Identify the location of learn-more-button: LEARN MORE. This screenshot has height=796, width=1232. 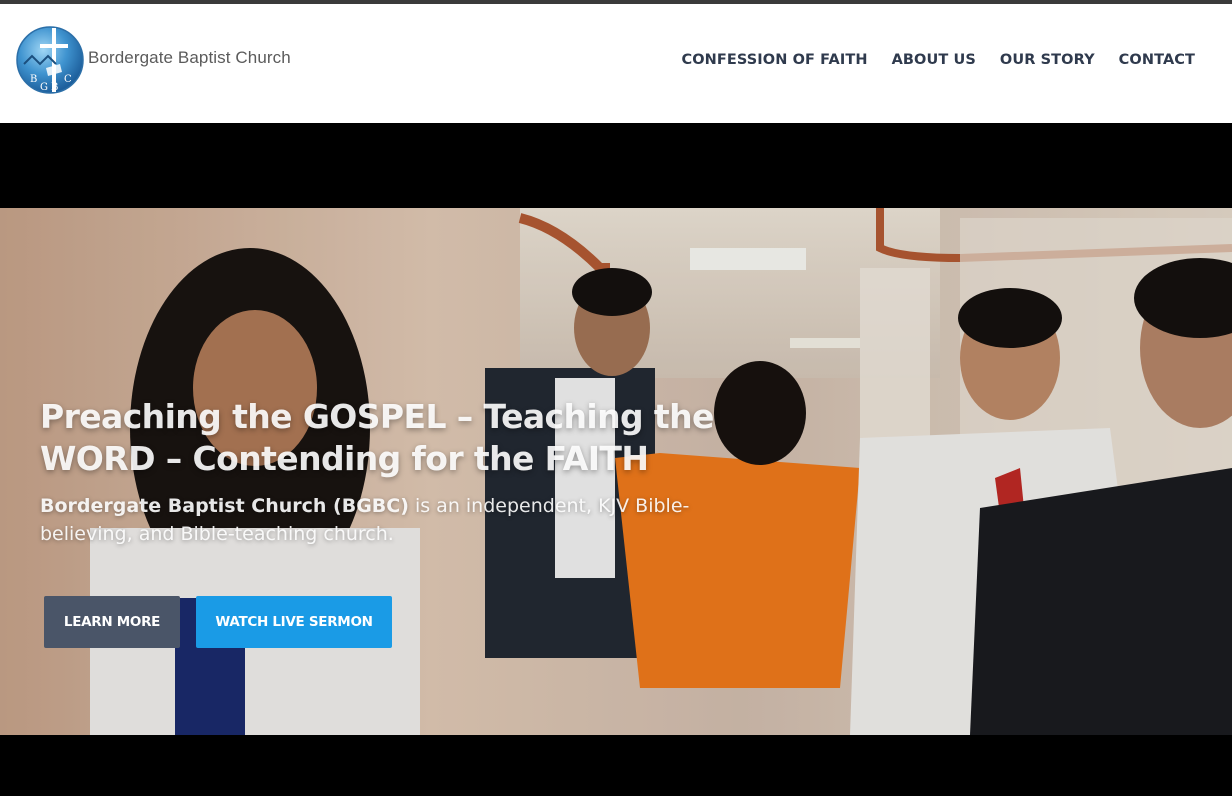
(112, 622).